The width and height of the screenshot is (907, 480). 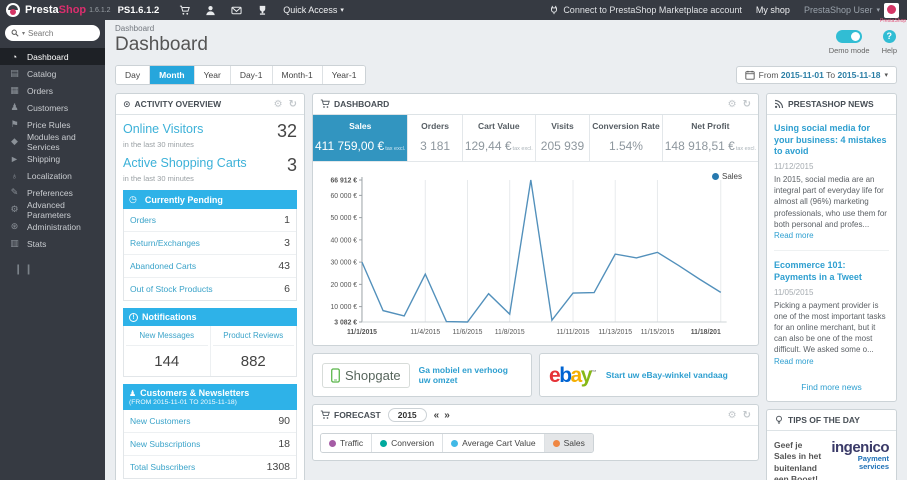 I want to click on filter-year-1-button: Year-1, so click(x=344, y=75).